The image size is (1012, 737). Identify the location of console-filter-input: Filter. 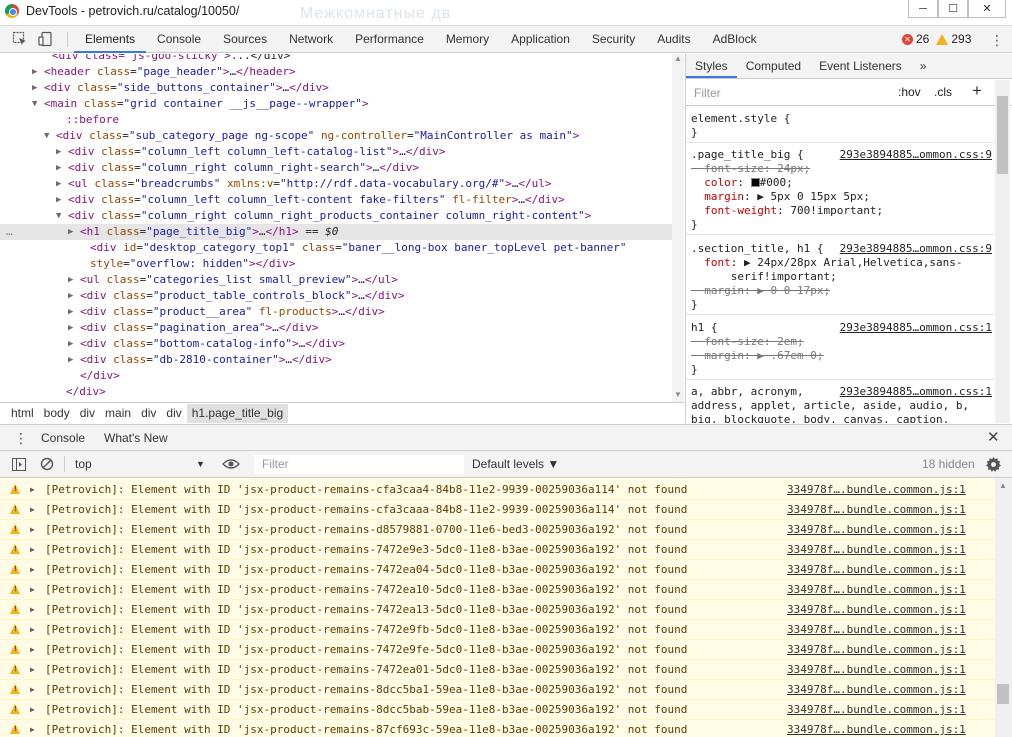
(275, 464).